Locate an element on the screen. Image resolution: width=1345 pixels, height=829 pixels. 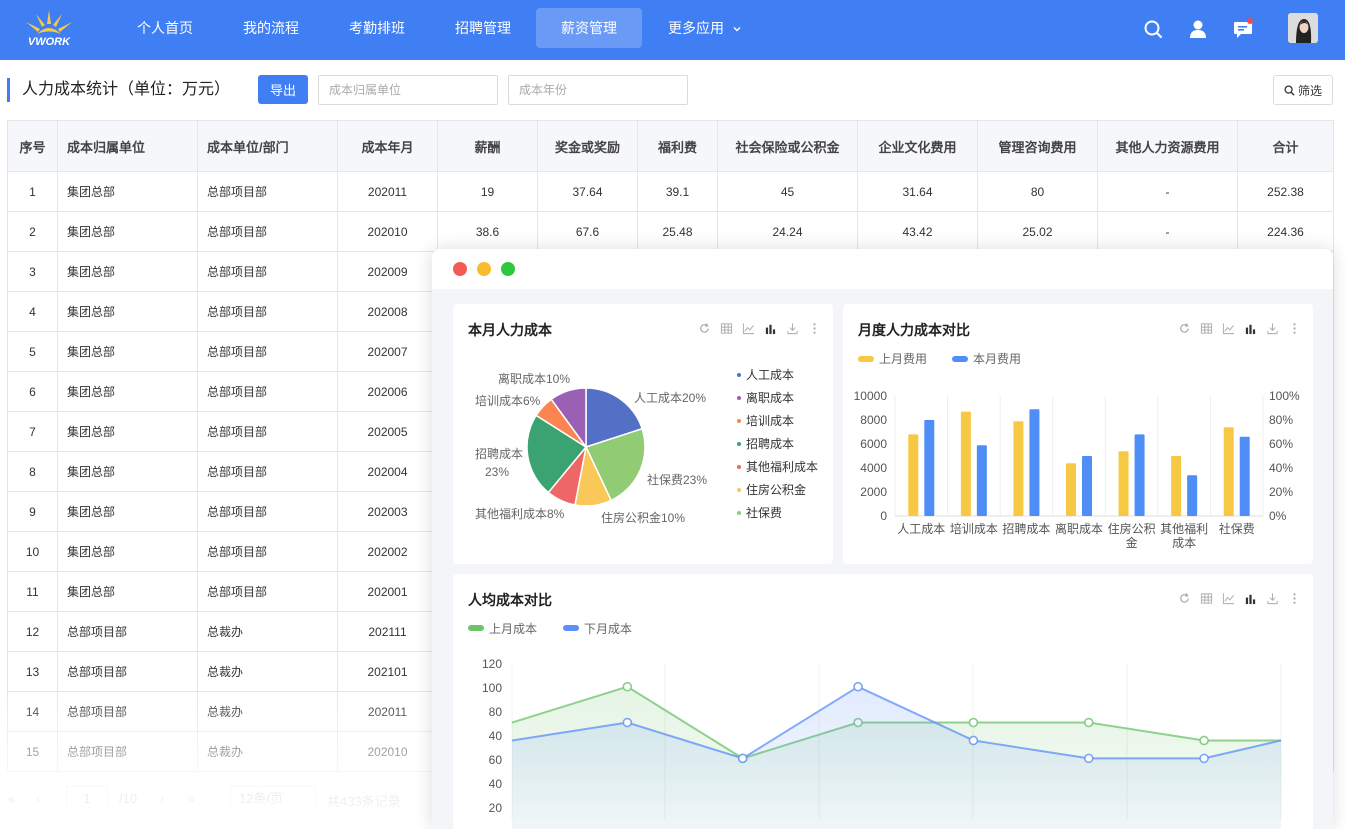
column-header: 企业文化费用 is located at coordinates (917, 146).